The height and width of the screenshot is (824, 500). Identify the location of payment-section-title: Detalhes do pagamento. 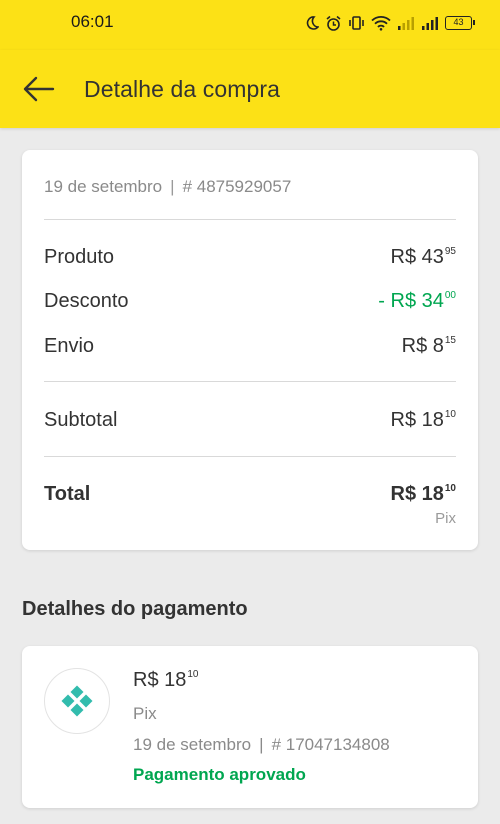
(135, 609).